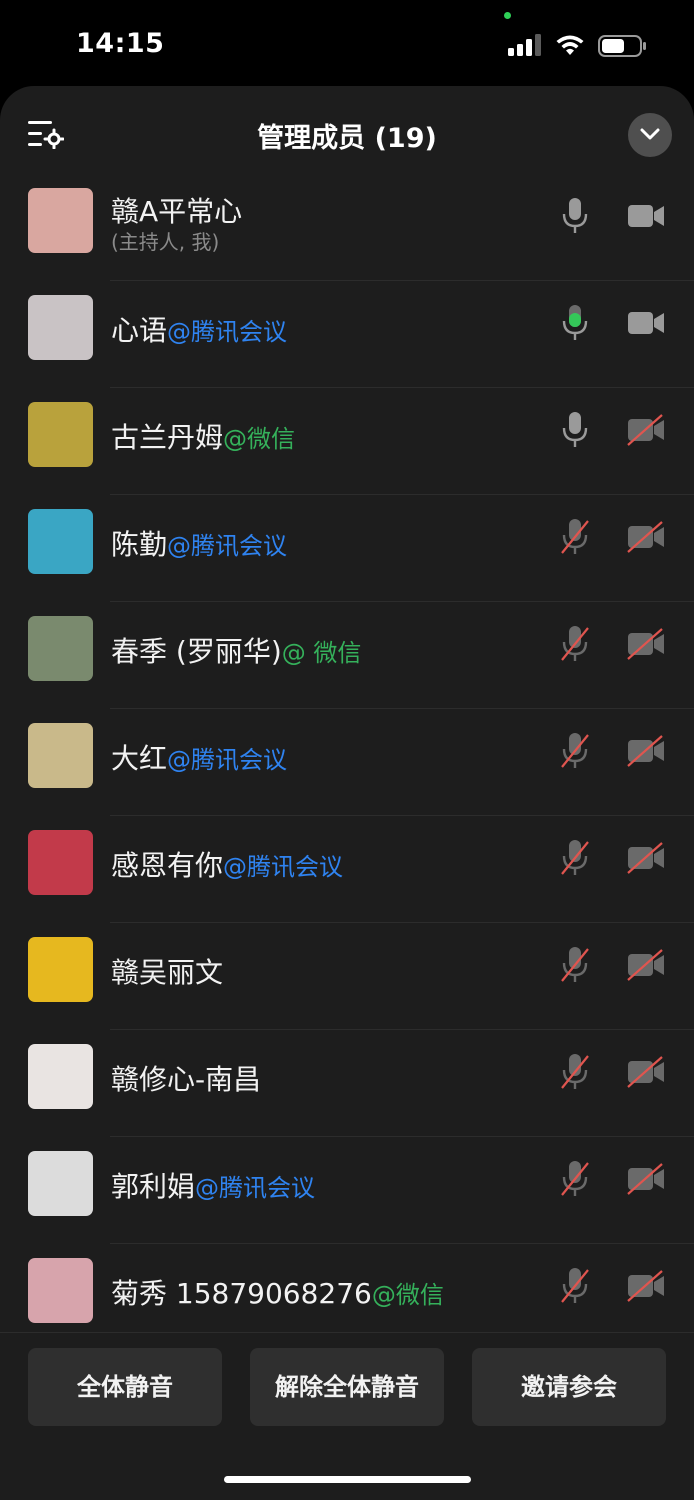 The width and height of the screenshot is (694, 1500). Describe the element at coordinates (347, 548) in the screenshot. I see `member-row: 陈勤@腾讯会议` at that location.